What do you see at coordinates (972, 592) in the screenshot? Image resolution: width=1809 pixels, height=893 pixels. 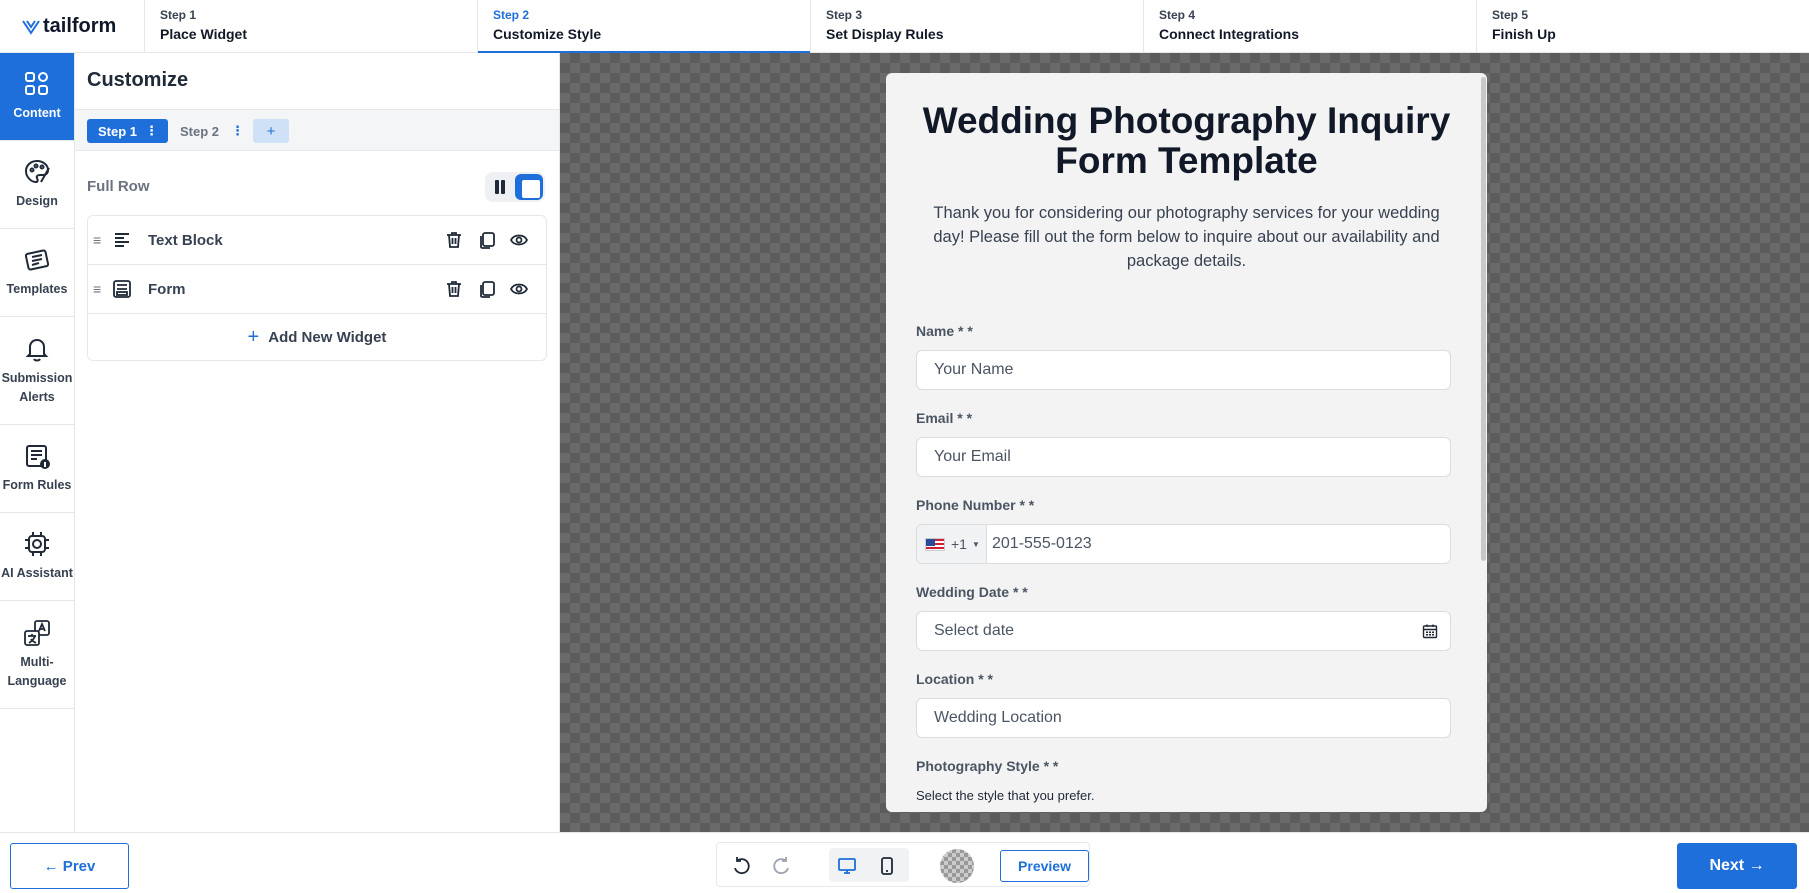 I see `wedding-date-label: Wedding Date * *` at bounding box center [972, 592].